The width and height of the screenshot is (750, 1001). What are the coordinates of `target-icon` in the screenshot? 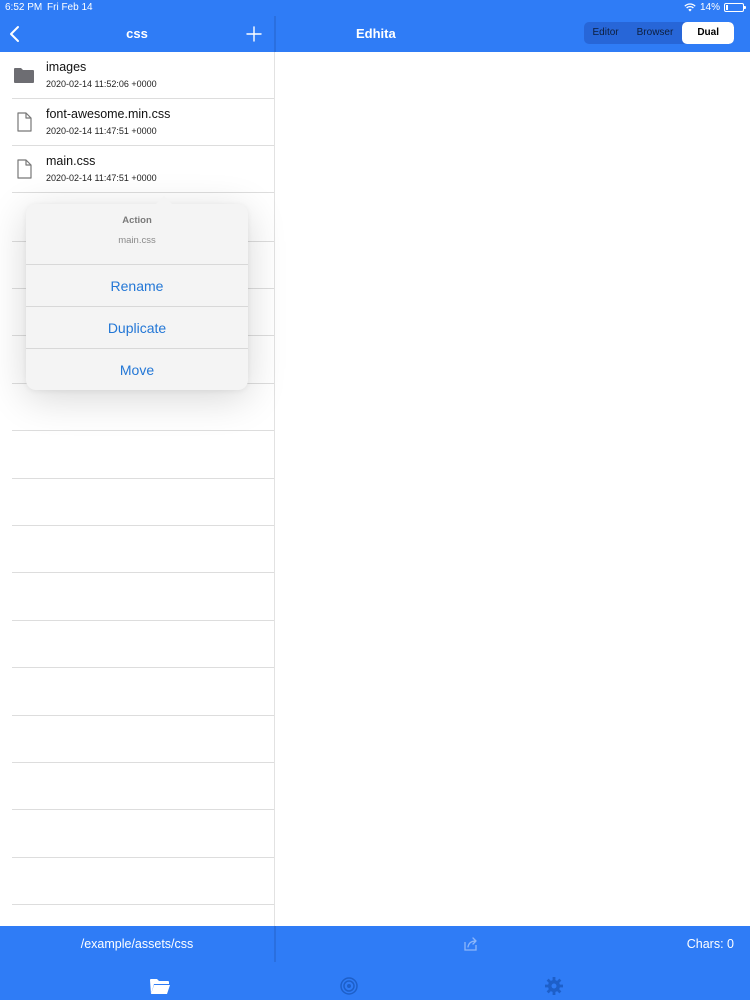 It's located at (349, 986).